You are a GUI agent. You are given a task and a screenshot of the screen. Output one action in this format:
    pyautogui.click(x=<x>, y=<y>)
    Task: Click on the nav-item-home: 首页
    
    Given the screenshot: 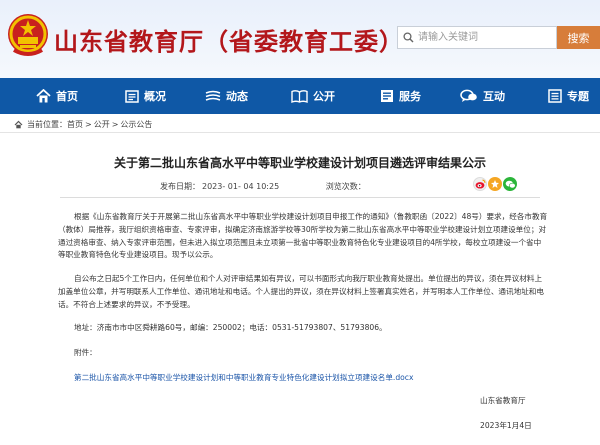 What is the action you would take?
    pyautogui.click(x=57, y=96)
    